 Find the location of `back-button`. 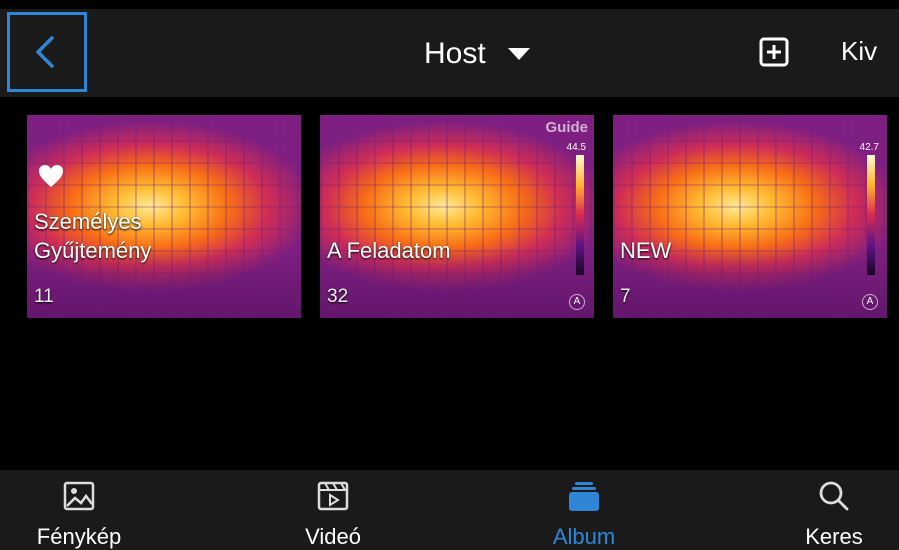

back-button is located at coordinates (47, 52).